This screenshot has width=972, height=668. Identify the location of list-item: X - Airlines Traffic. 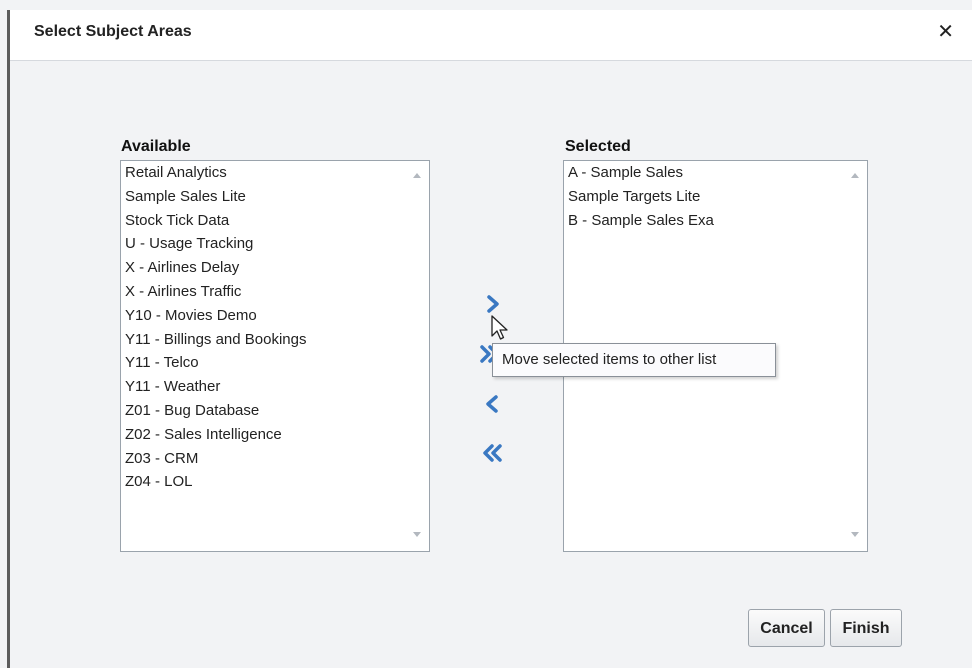
(267, 293).